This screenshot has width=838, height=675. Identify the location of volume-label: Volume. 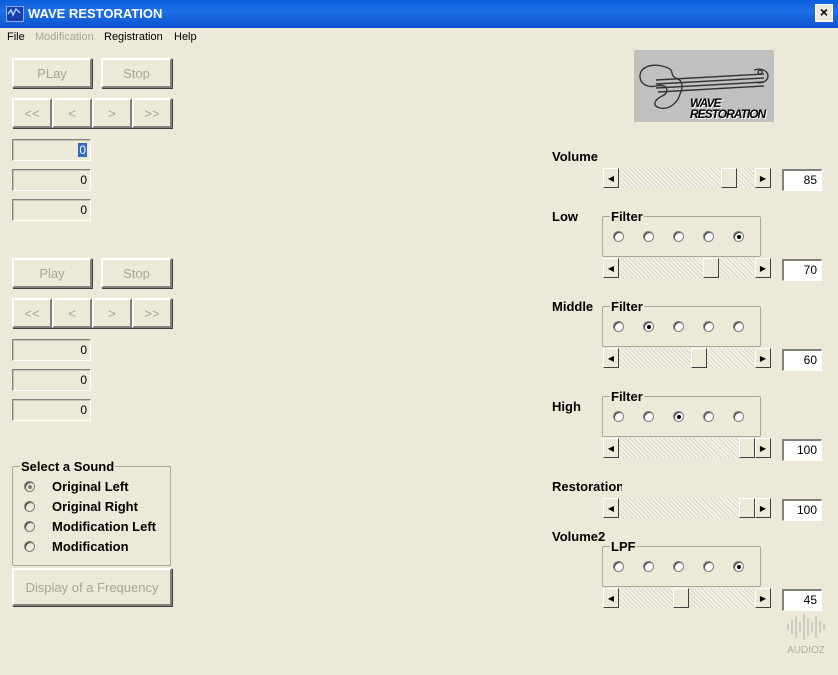
(575, 156).